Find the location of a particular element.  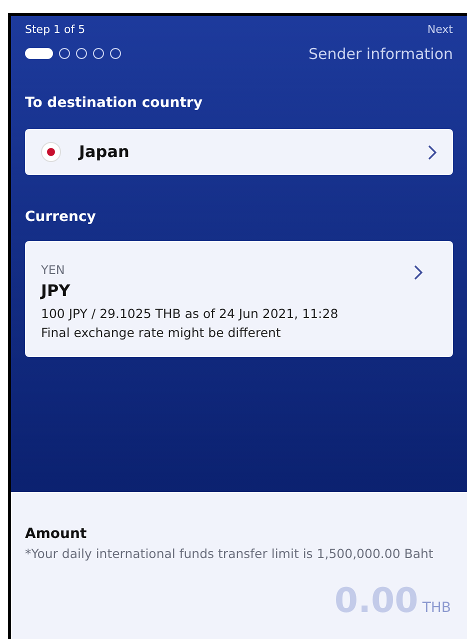

limit-note: *Your daily international funds transfer limit is 1,500,000.00 Baht is located at coordinates (229, 553).